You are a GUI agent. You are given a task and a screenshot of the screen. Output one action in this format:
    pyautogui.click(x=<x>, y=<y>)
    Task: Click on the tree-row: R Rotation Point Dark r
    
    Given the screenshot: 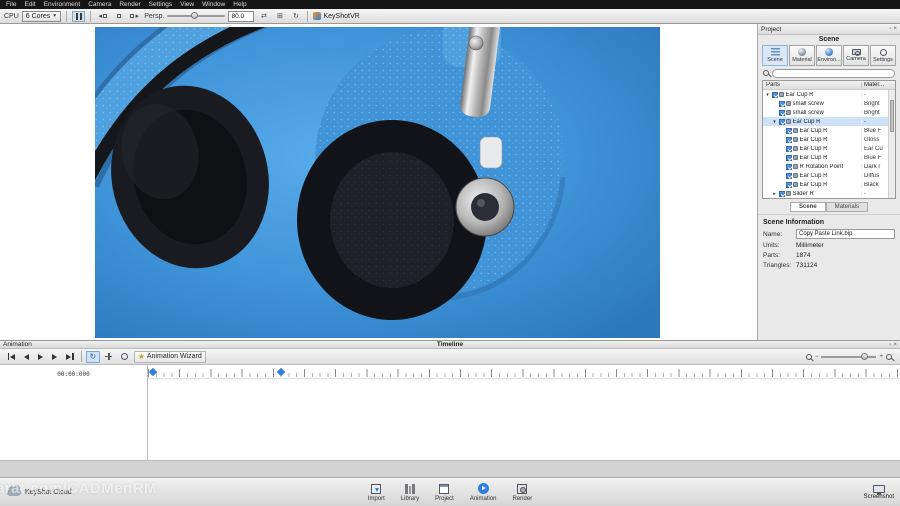 What is the action you would take?
    pyautogui.click(x=829, y=166)
    